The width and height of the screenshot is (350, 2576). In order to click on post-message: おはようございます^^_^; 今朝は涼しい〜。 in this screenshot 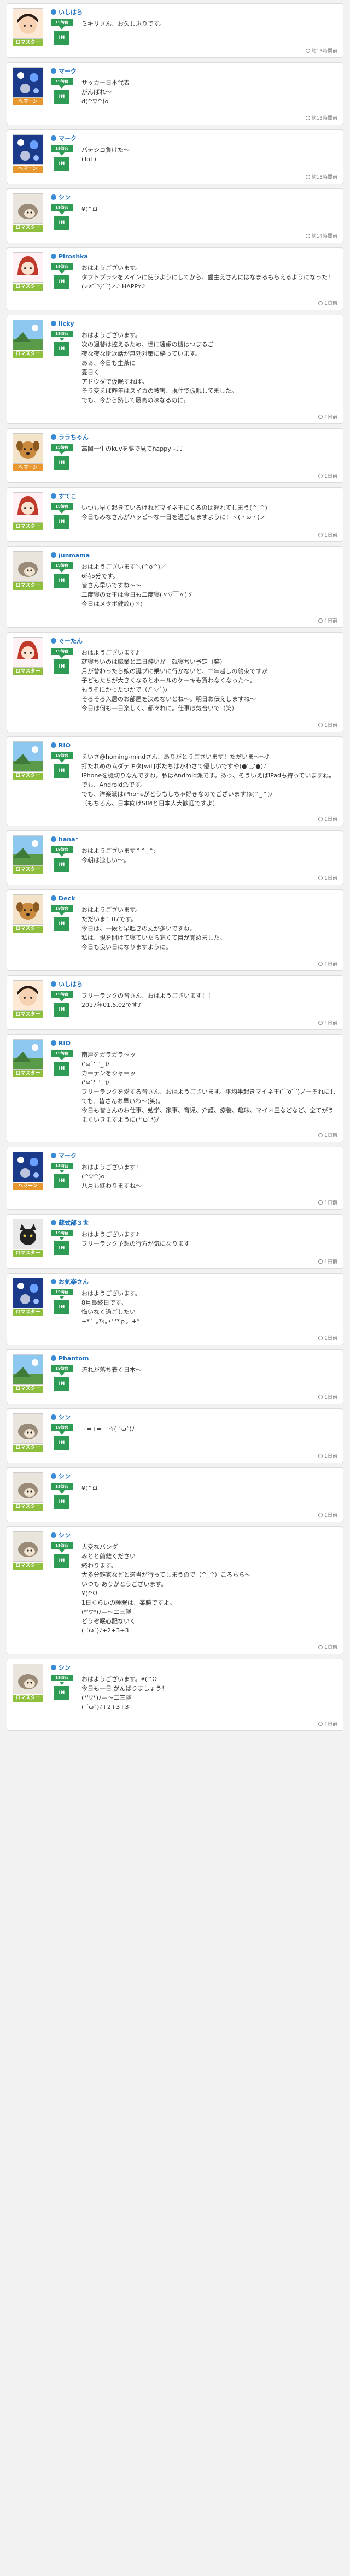, I will do `click(118, 855)`.